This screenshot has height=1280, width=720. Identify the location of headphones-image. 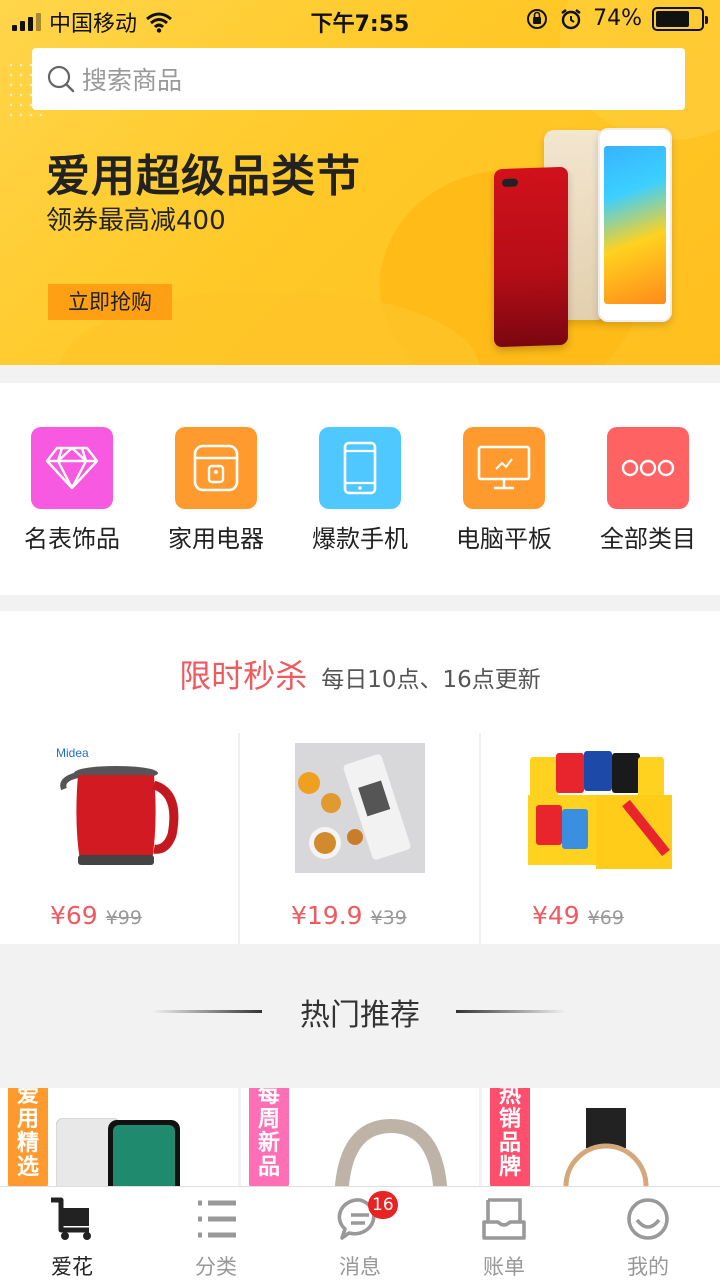
(391, 1153).